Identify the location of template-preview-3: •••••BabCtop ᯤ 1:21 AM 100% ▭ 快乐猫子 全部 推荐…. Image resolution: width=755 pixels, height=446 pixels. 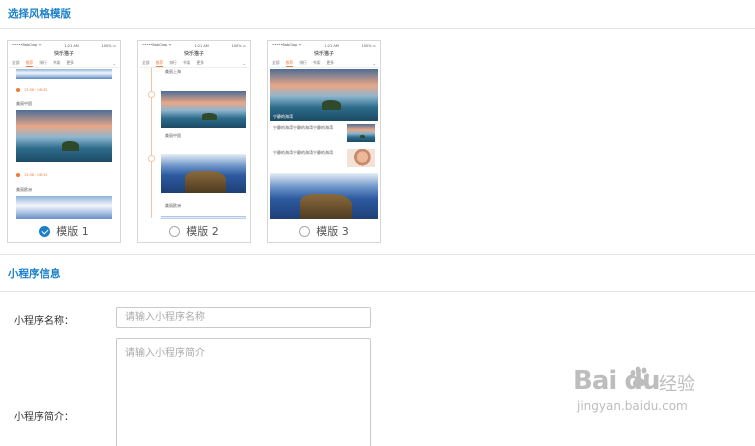
(324, 130).